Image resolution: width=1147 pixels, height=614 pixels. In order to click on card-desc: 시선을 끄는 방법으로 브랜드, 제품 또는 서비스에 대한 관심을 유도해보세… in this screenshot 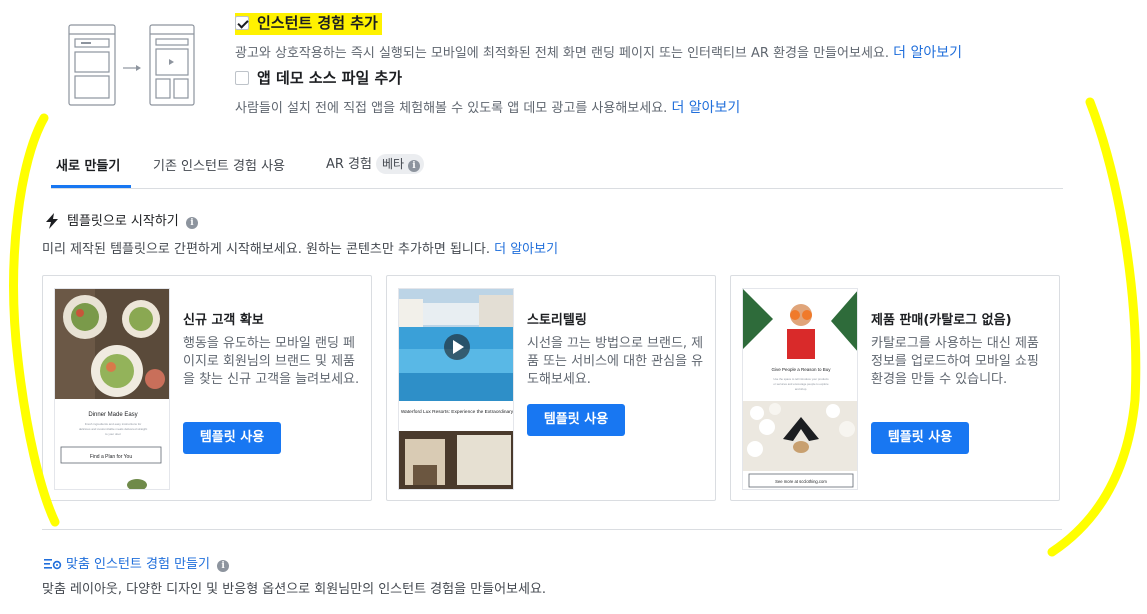, I will do `click(615, 361)`.